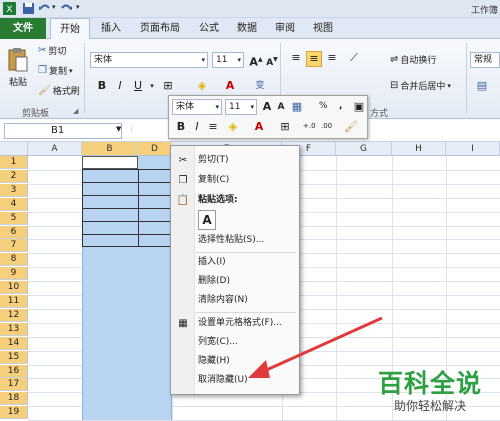  Describe the element at coordinates (66, 8) in the screenshot. I see `redo-icon` at that location.